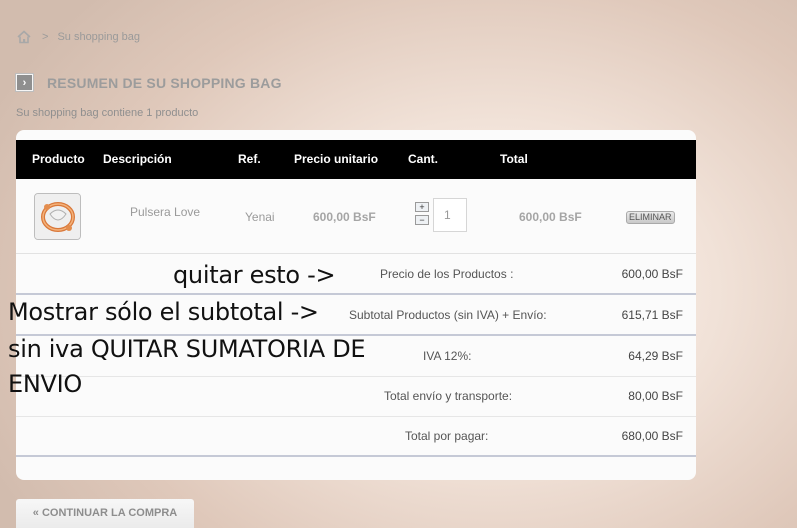 Image resolution: width=797 pixels, height=528 pixels. I want to click on header-cantidad: Cant., so click(423, 159).